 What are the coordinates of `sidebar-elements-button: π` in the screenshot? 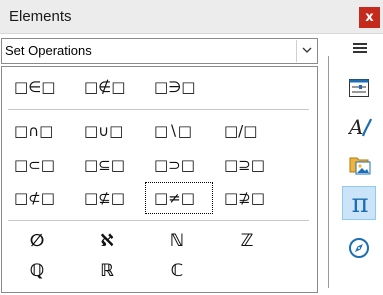 It's located at (359, 203).